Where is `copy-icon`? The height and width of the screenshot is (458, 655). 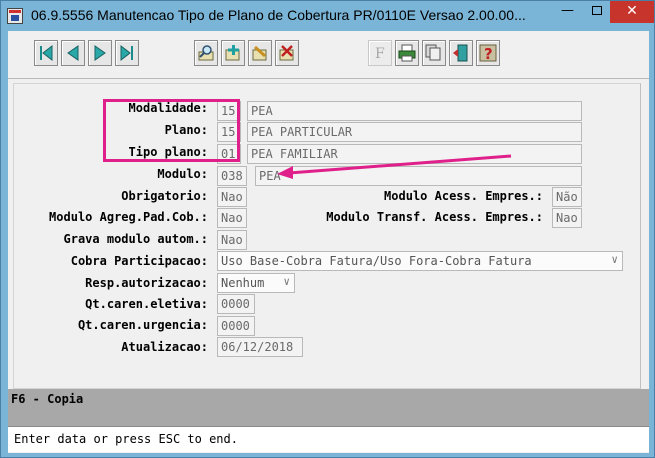 copy-icon is located at coordinates (433, 52).